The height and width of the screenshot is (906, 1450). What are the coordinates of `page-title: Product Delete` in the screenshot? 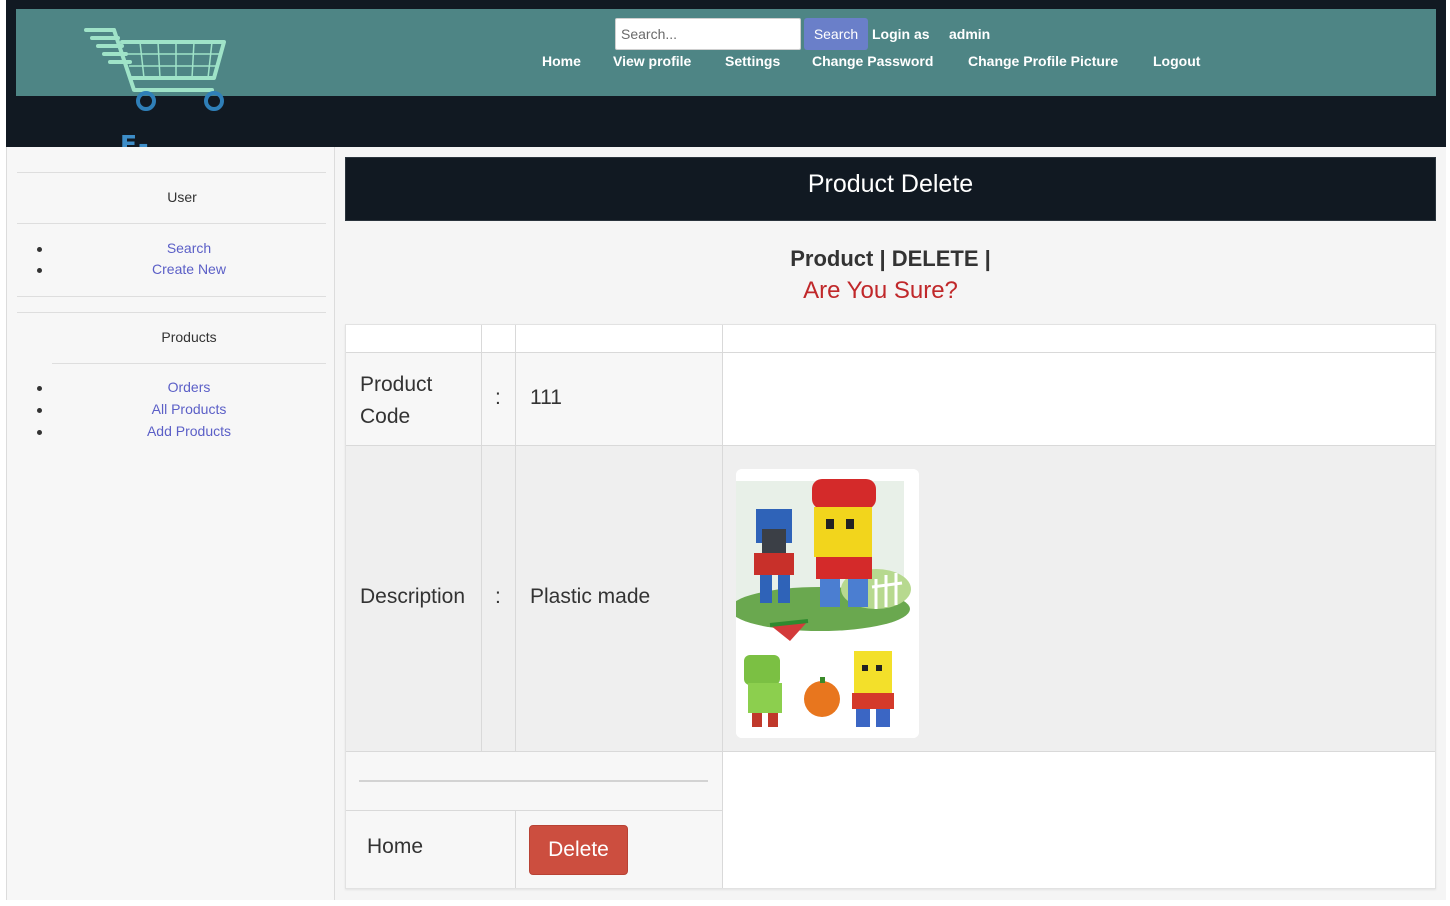 It's located at (890, 184).